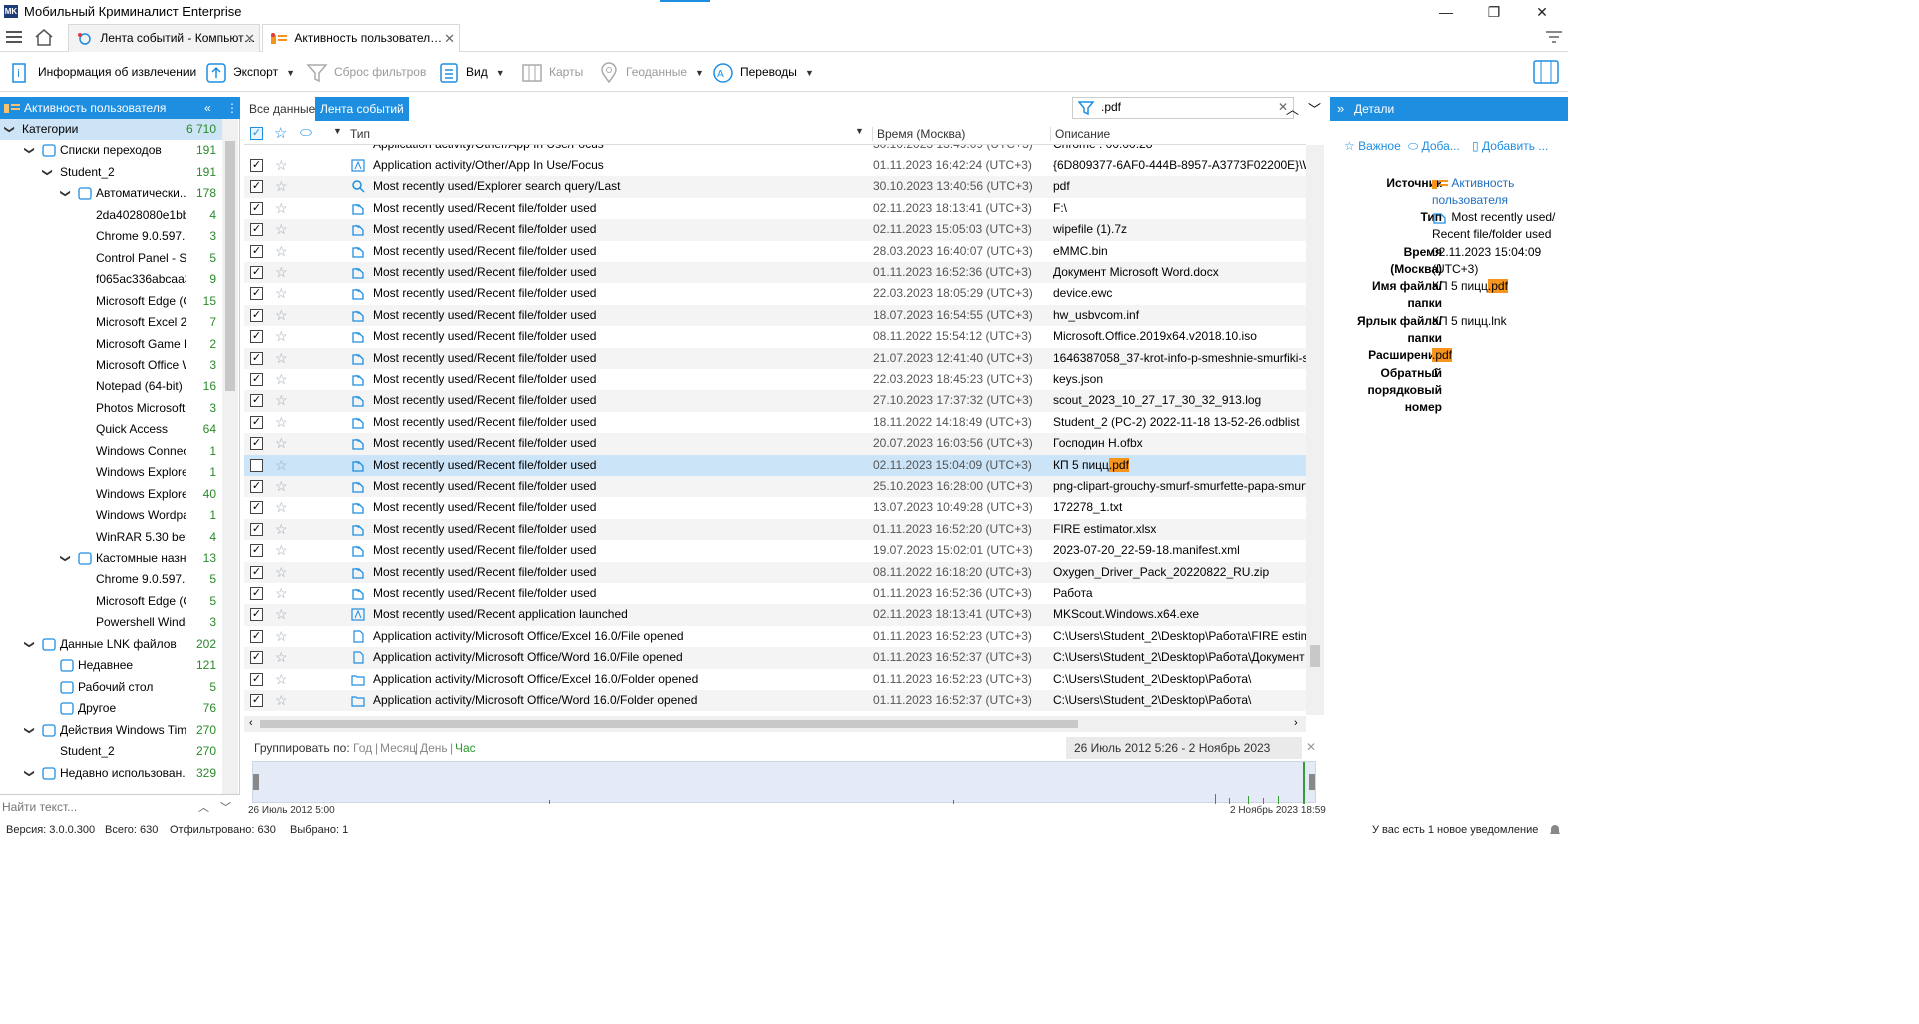 The width and height of the screenshot is (1919, 1024). I want to click on extraction-info-button: i Информация об извлечении, so click(103, 72).